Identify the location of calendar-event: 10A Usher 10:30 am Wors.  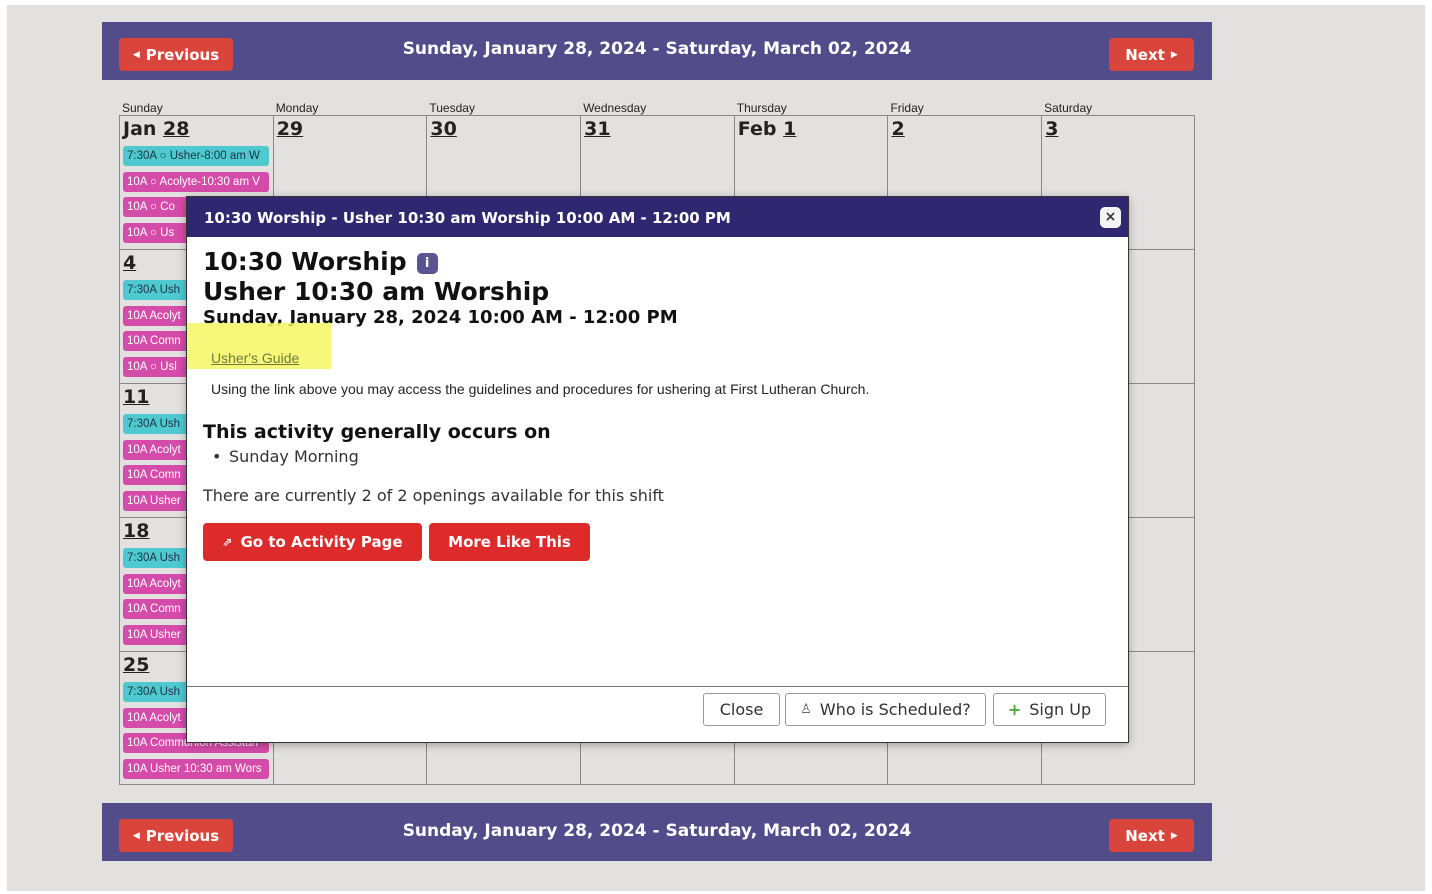
(196, 769).